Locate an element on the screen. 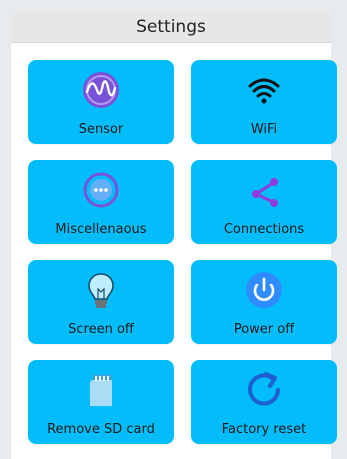 The width and height of the screenshot is (347, 459). sensor-button: Sensor is located at coordinates (101, 102).